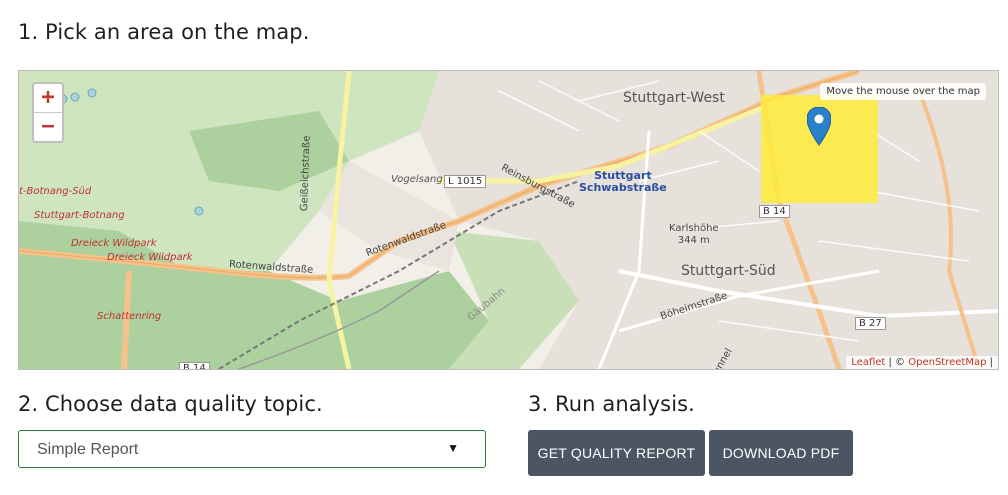 Image resolution: width=1008 pixels, height=495 pixels. Describe the element at coordinates (79, 215) in the screenshot. I see `map-label: Stuttgart-Botnang` at that location.